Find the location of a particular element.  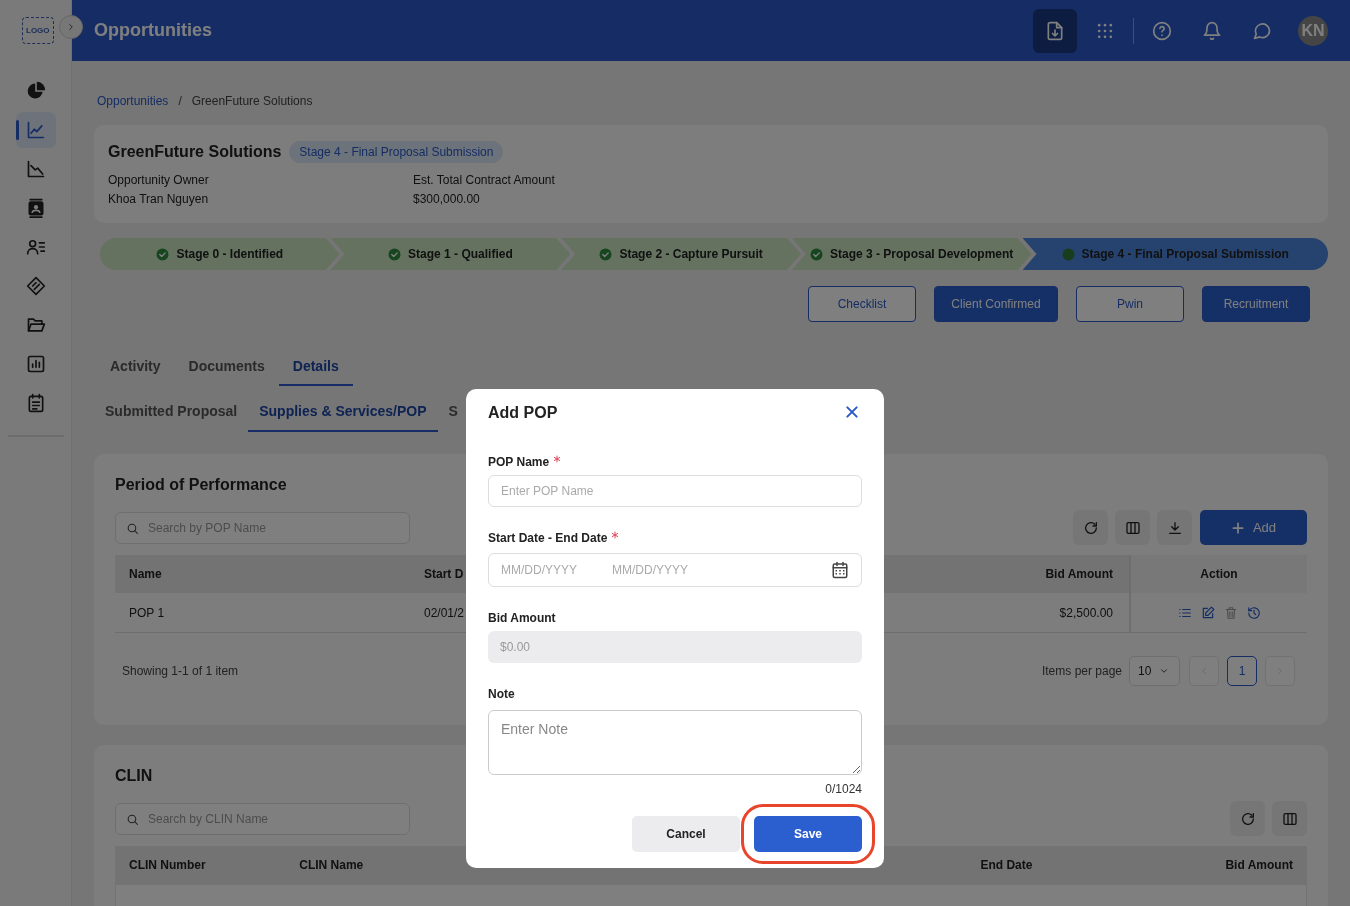

dialog-title: Add POP is located at coordinates (523, 413).